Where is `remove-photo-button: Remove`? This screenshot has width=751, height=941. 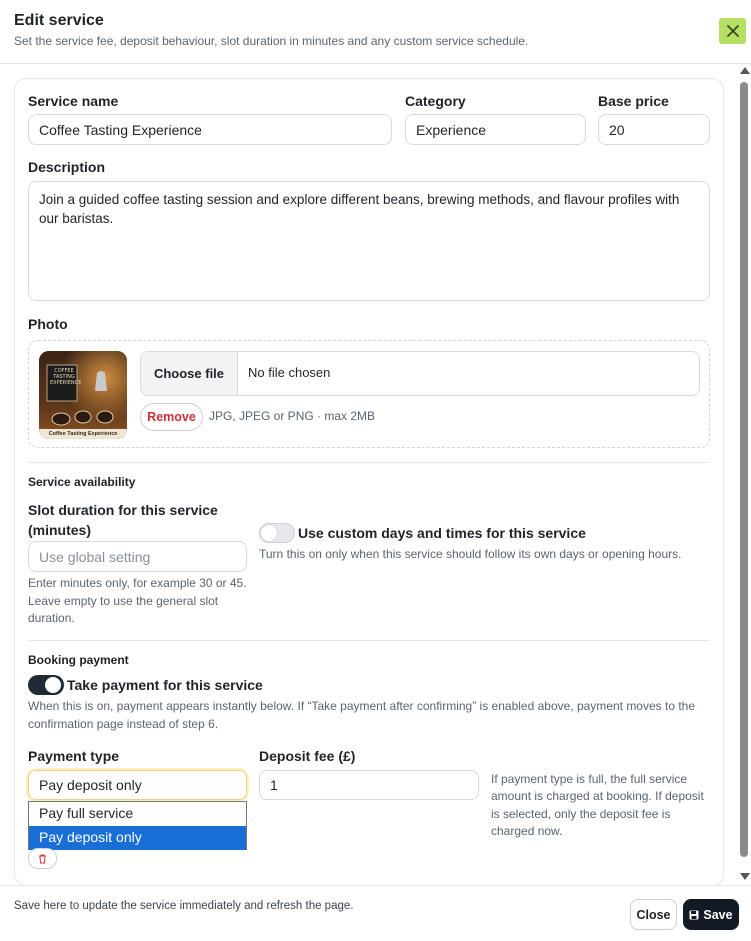
remove-photo-button: Remove is located at coordinates (171, 417).